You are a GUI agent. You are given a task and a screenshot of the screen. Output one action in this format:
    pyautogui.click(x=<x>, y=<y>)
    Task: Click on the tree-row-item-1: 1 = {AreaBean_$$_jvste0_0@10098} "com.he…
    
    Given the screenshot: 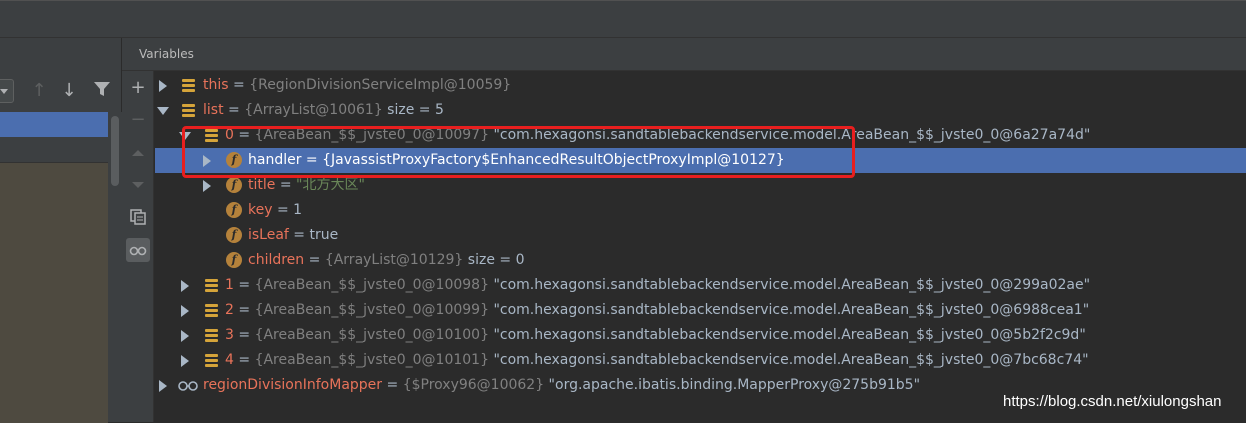 What is the action you would take?
    pyautogui.click(x=700, y=285)
    